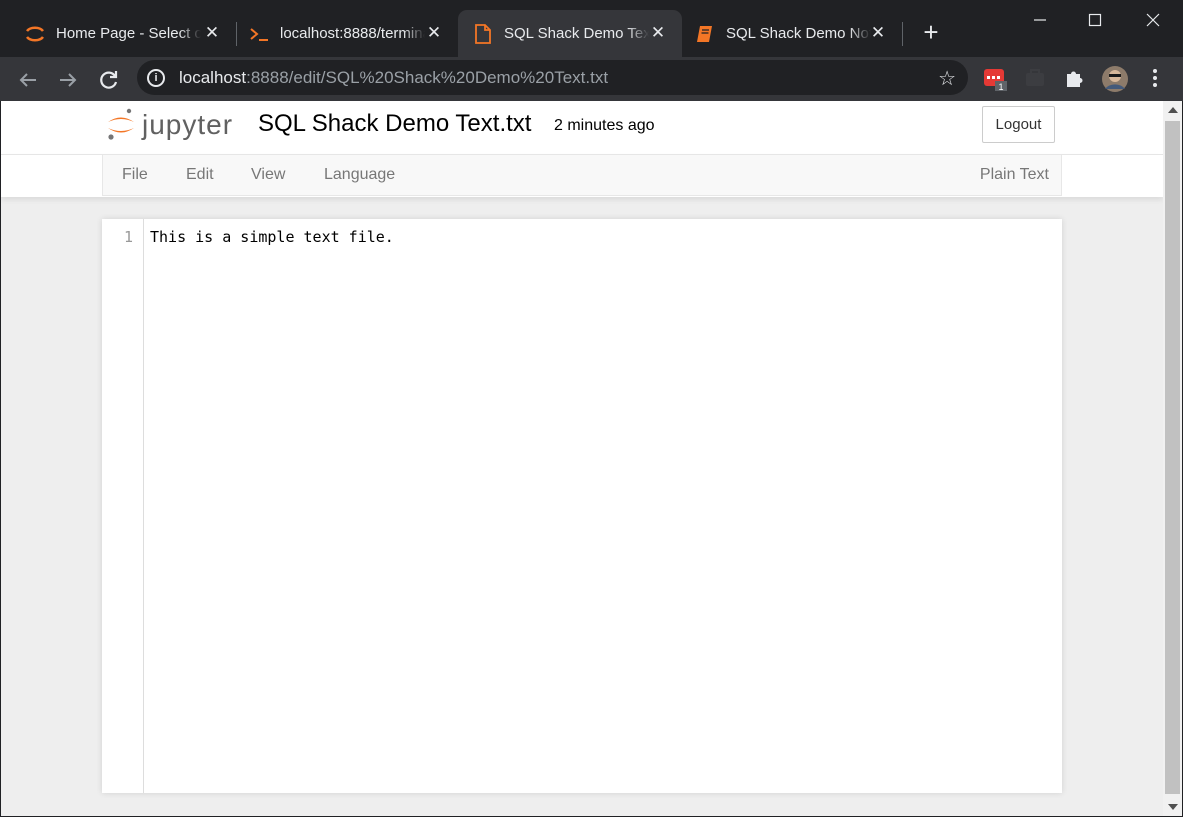  What do you see at coordinates (576, 33) in the screenshot?
I see `tab-title: SQL Shack Demo Text.txt` at bounding box center [576, 33].